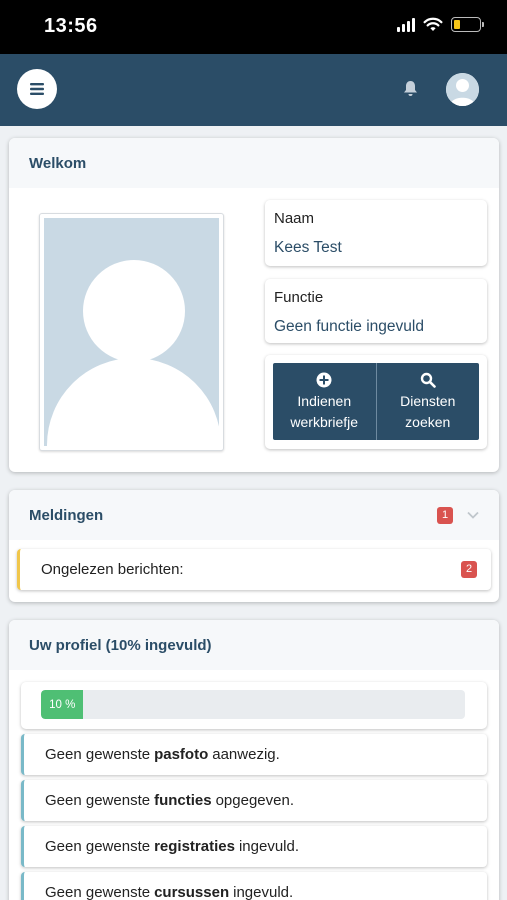 This screenshot has width=507, height=900. What do you see at coordinates (254, 163) in the screenshot?
I see `welcome-card-header: Welkom` at bounding box center [254, 163].